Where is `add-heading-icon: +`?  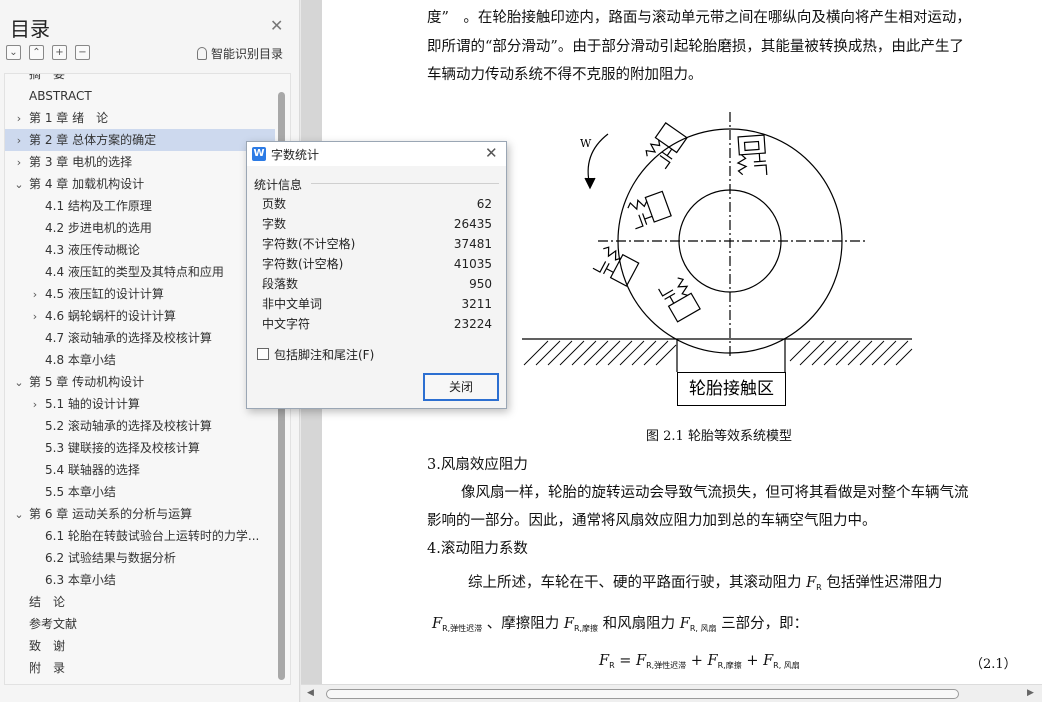
add-heading-icon: + is located at coordinates (59, 52).